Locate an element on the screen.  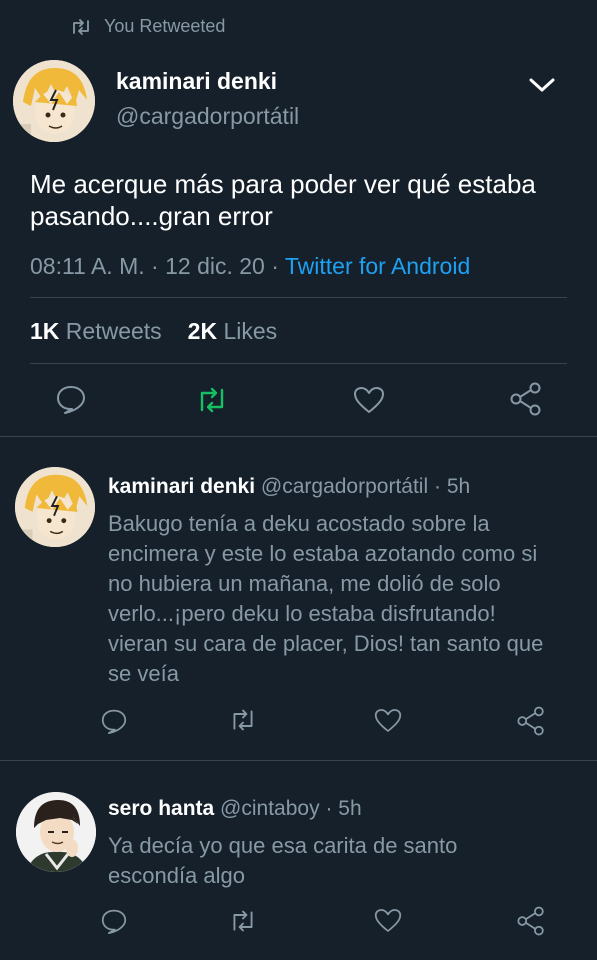
likes-stat: 2K Likes is located at coordinates (233, 331).